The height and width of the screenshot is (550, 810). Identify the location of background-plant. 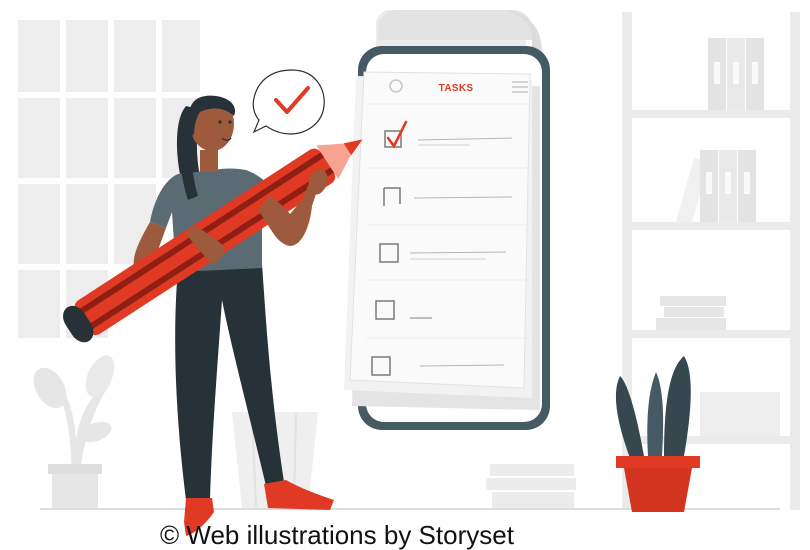
(74, 431).